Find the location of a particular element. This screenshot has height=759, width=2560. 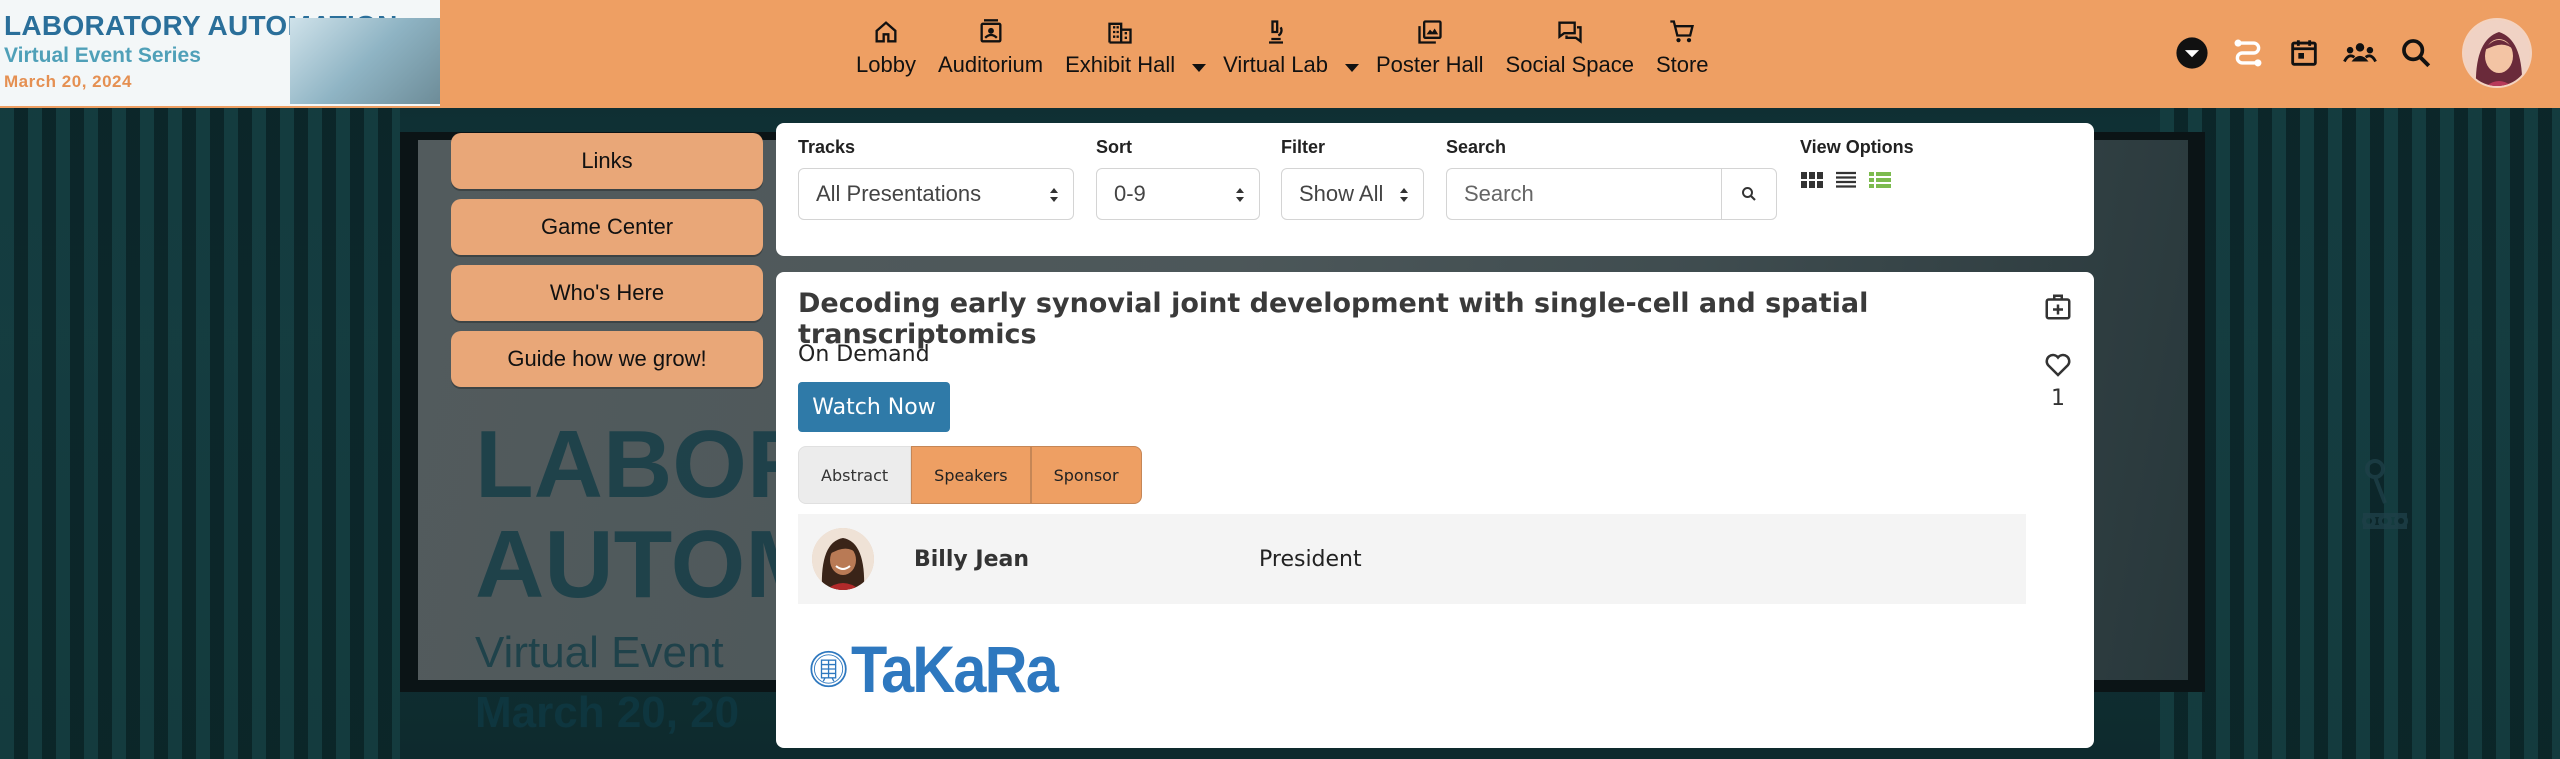

view-options-label: View Options is located at coordinates (1857, 147).